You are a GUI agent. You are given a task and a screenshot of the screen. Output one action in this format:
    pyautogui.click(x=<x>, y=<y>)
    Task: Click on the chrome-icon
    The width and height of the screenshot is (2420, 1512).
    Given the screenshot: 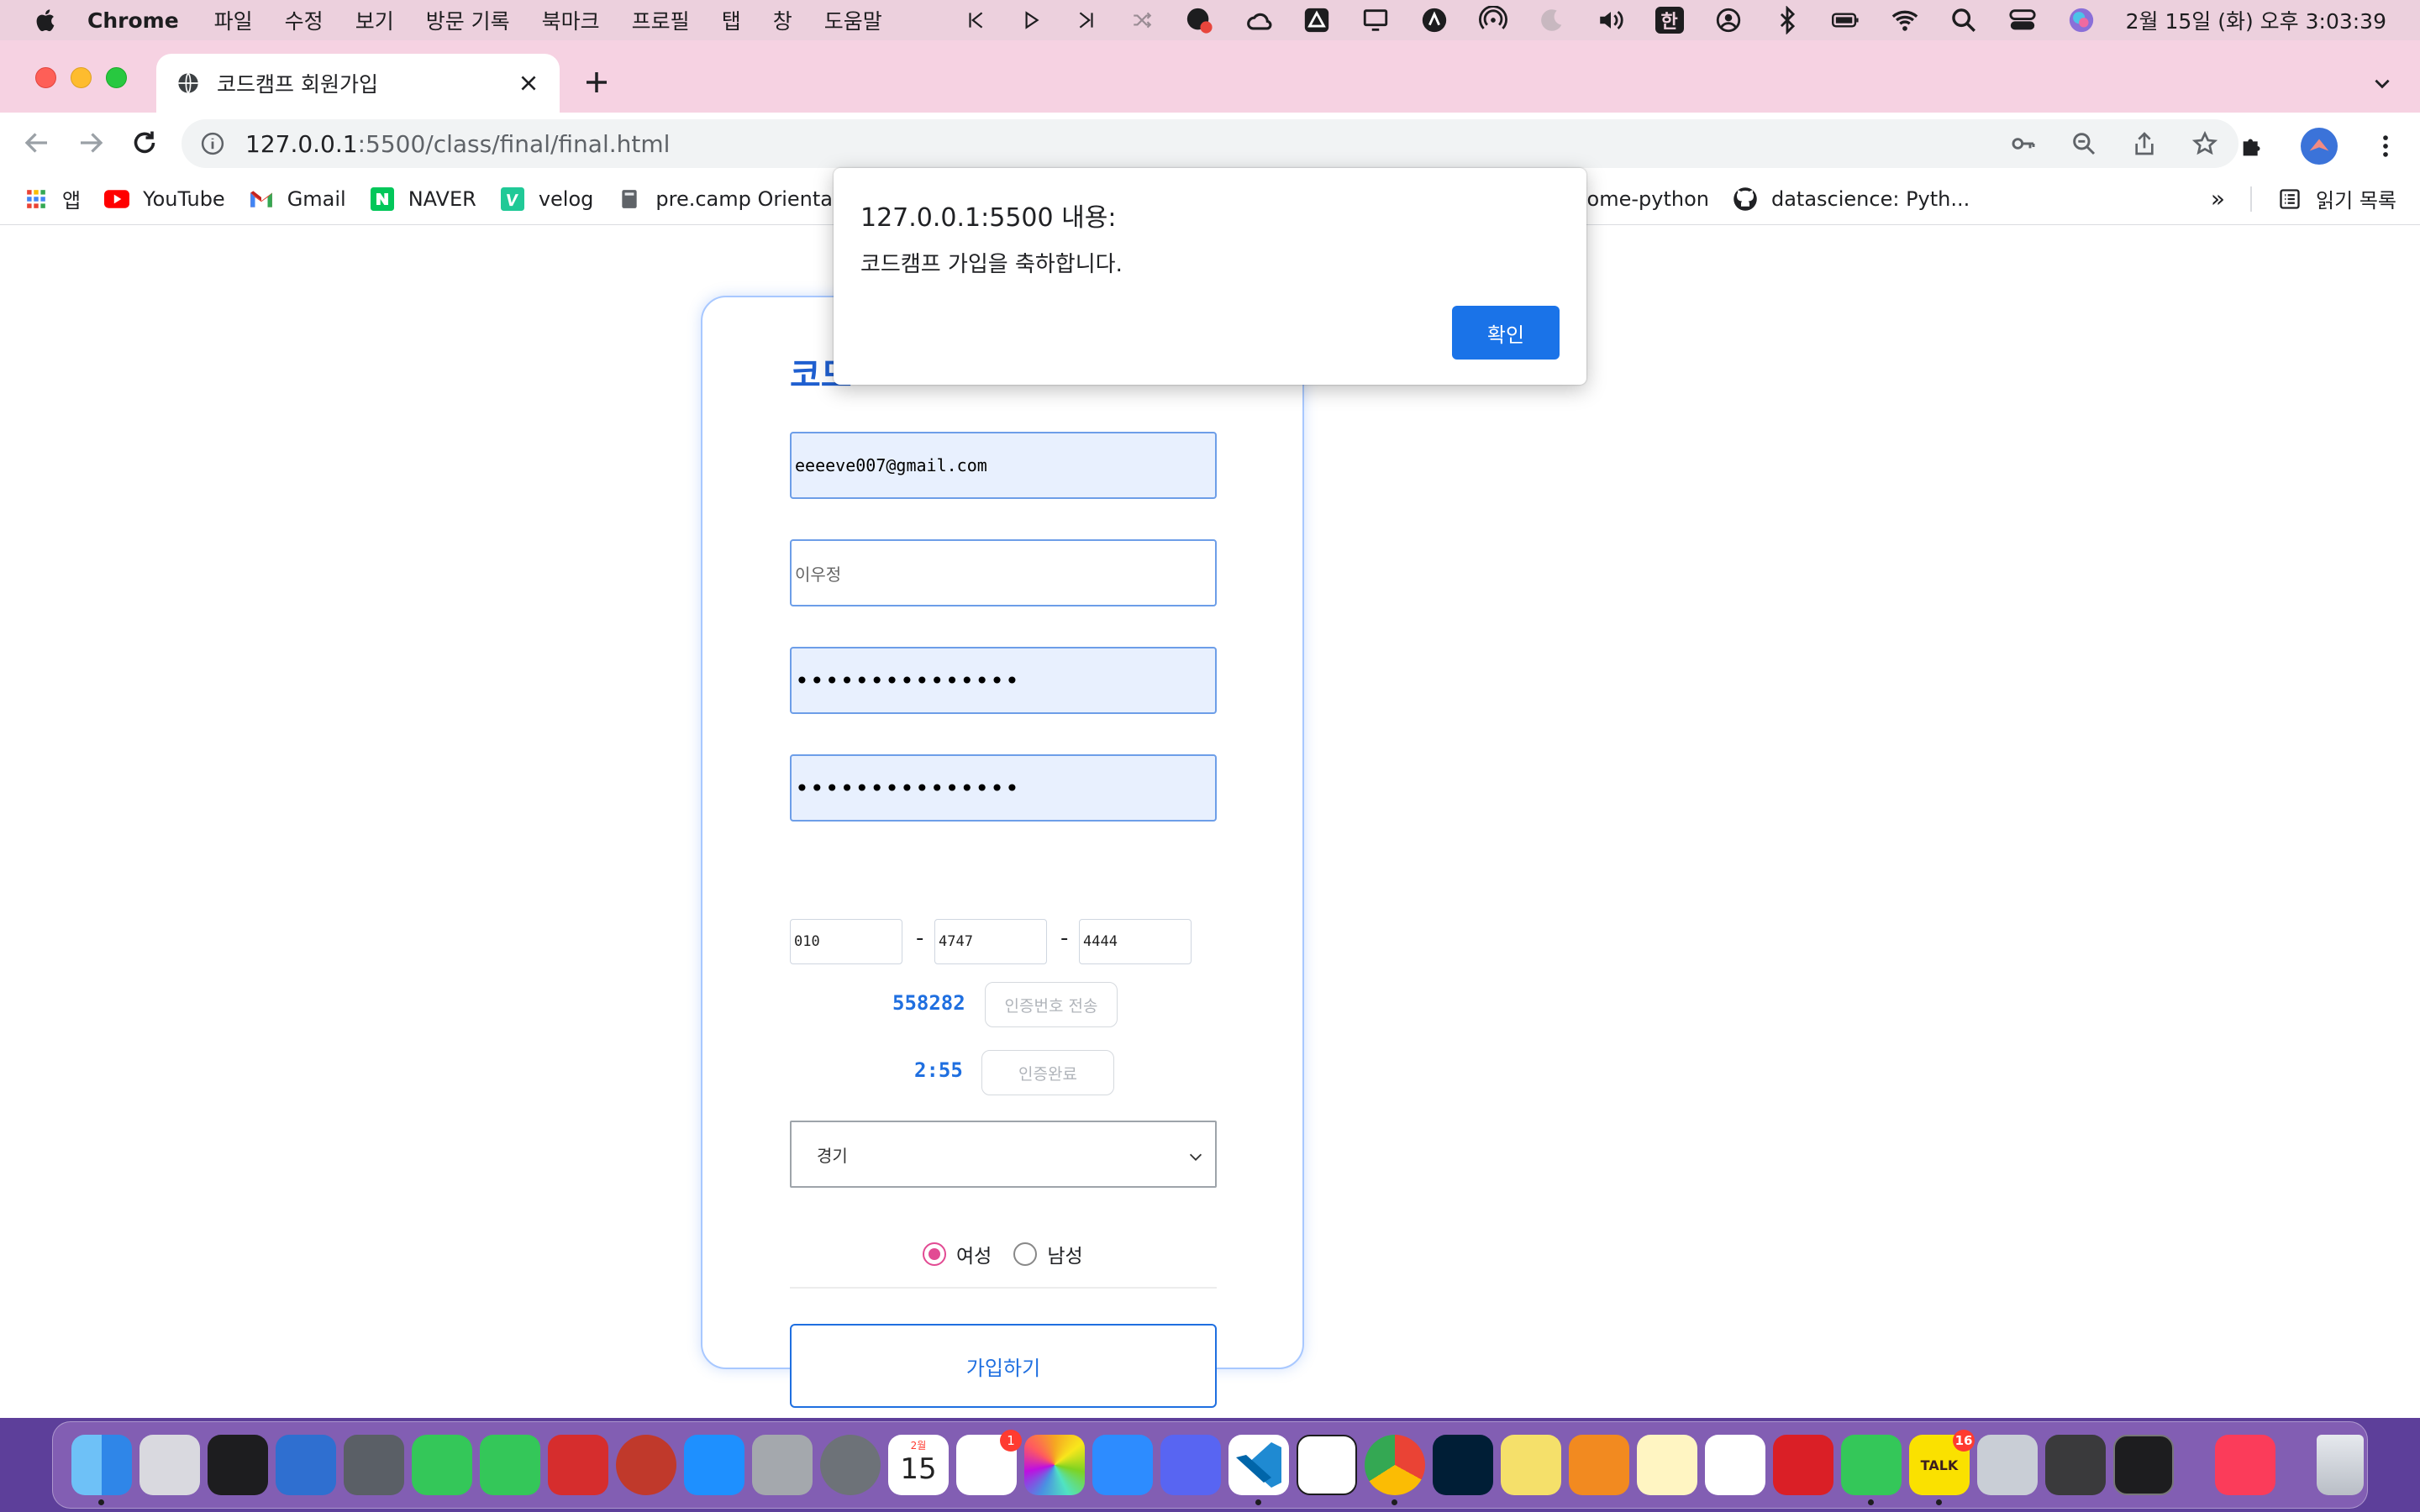 What is the action you would take?
    pyautogui.click(x=1395, y=1470)
    